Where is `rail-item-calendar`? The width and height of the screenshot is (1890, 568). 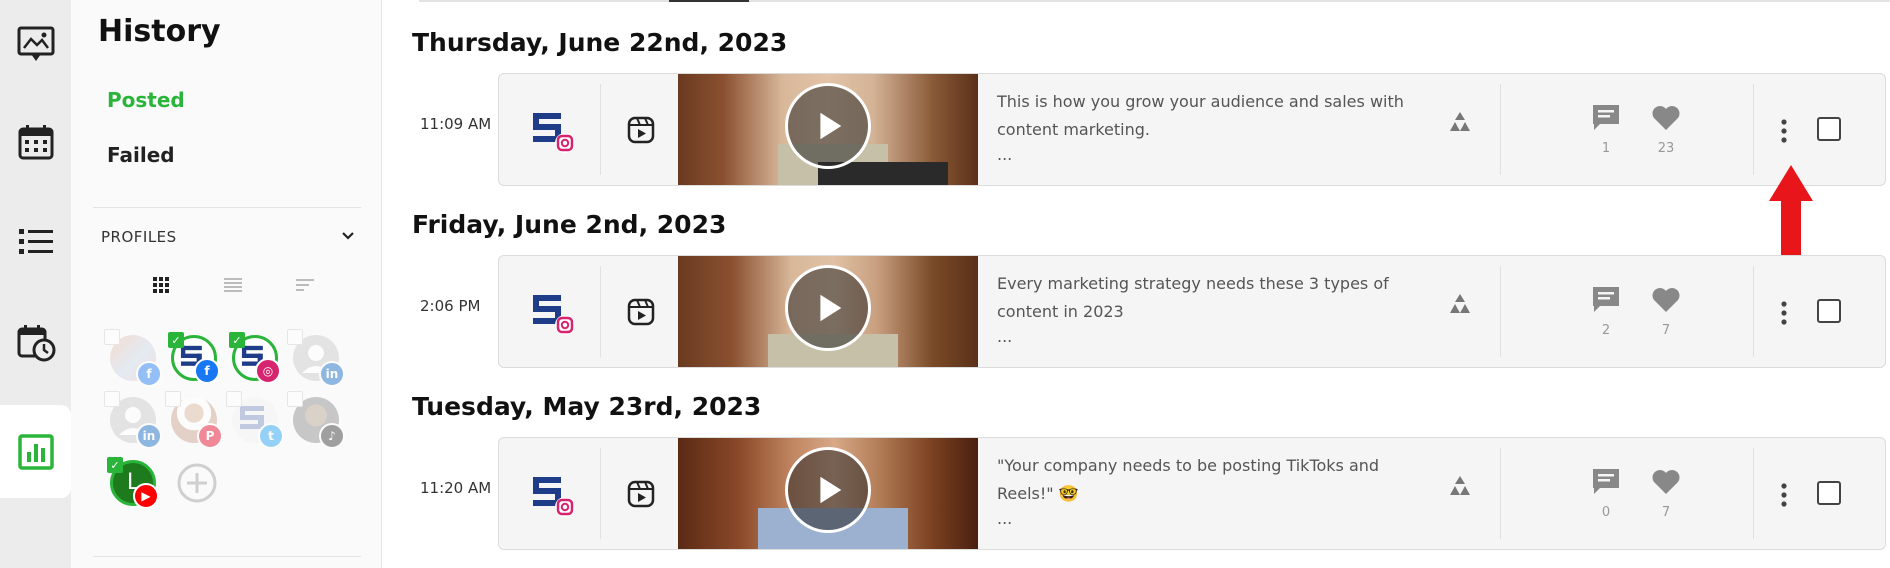
rail-item-calendar is located at coordinates (35, 142).